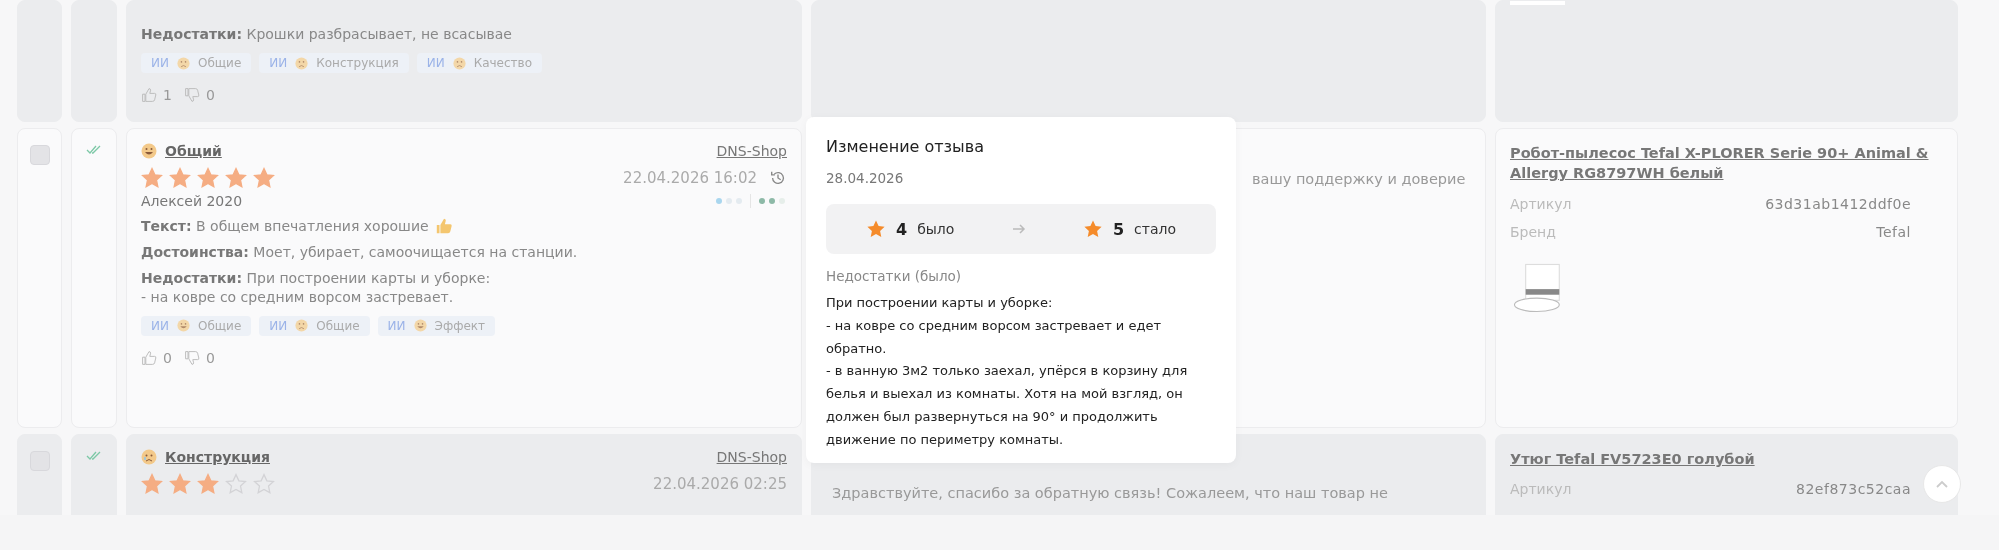  I want to click on review-date: 22.04.2026 02:25, so click(720, 484).